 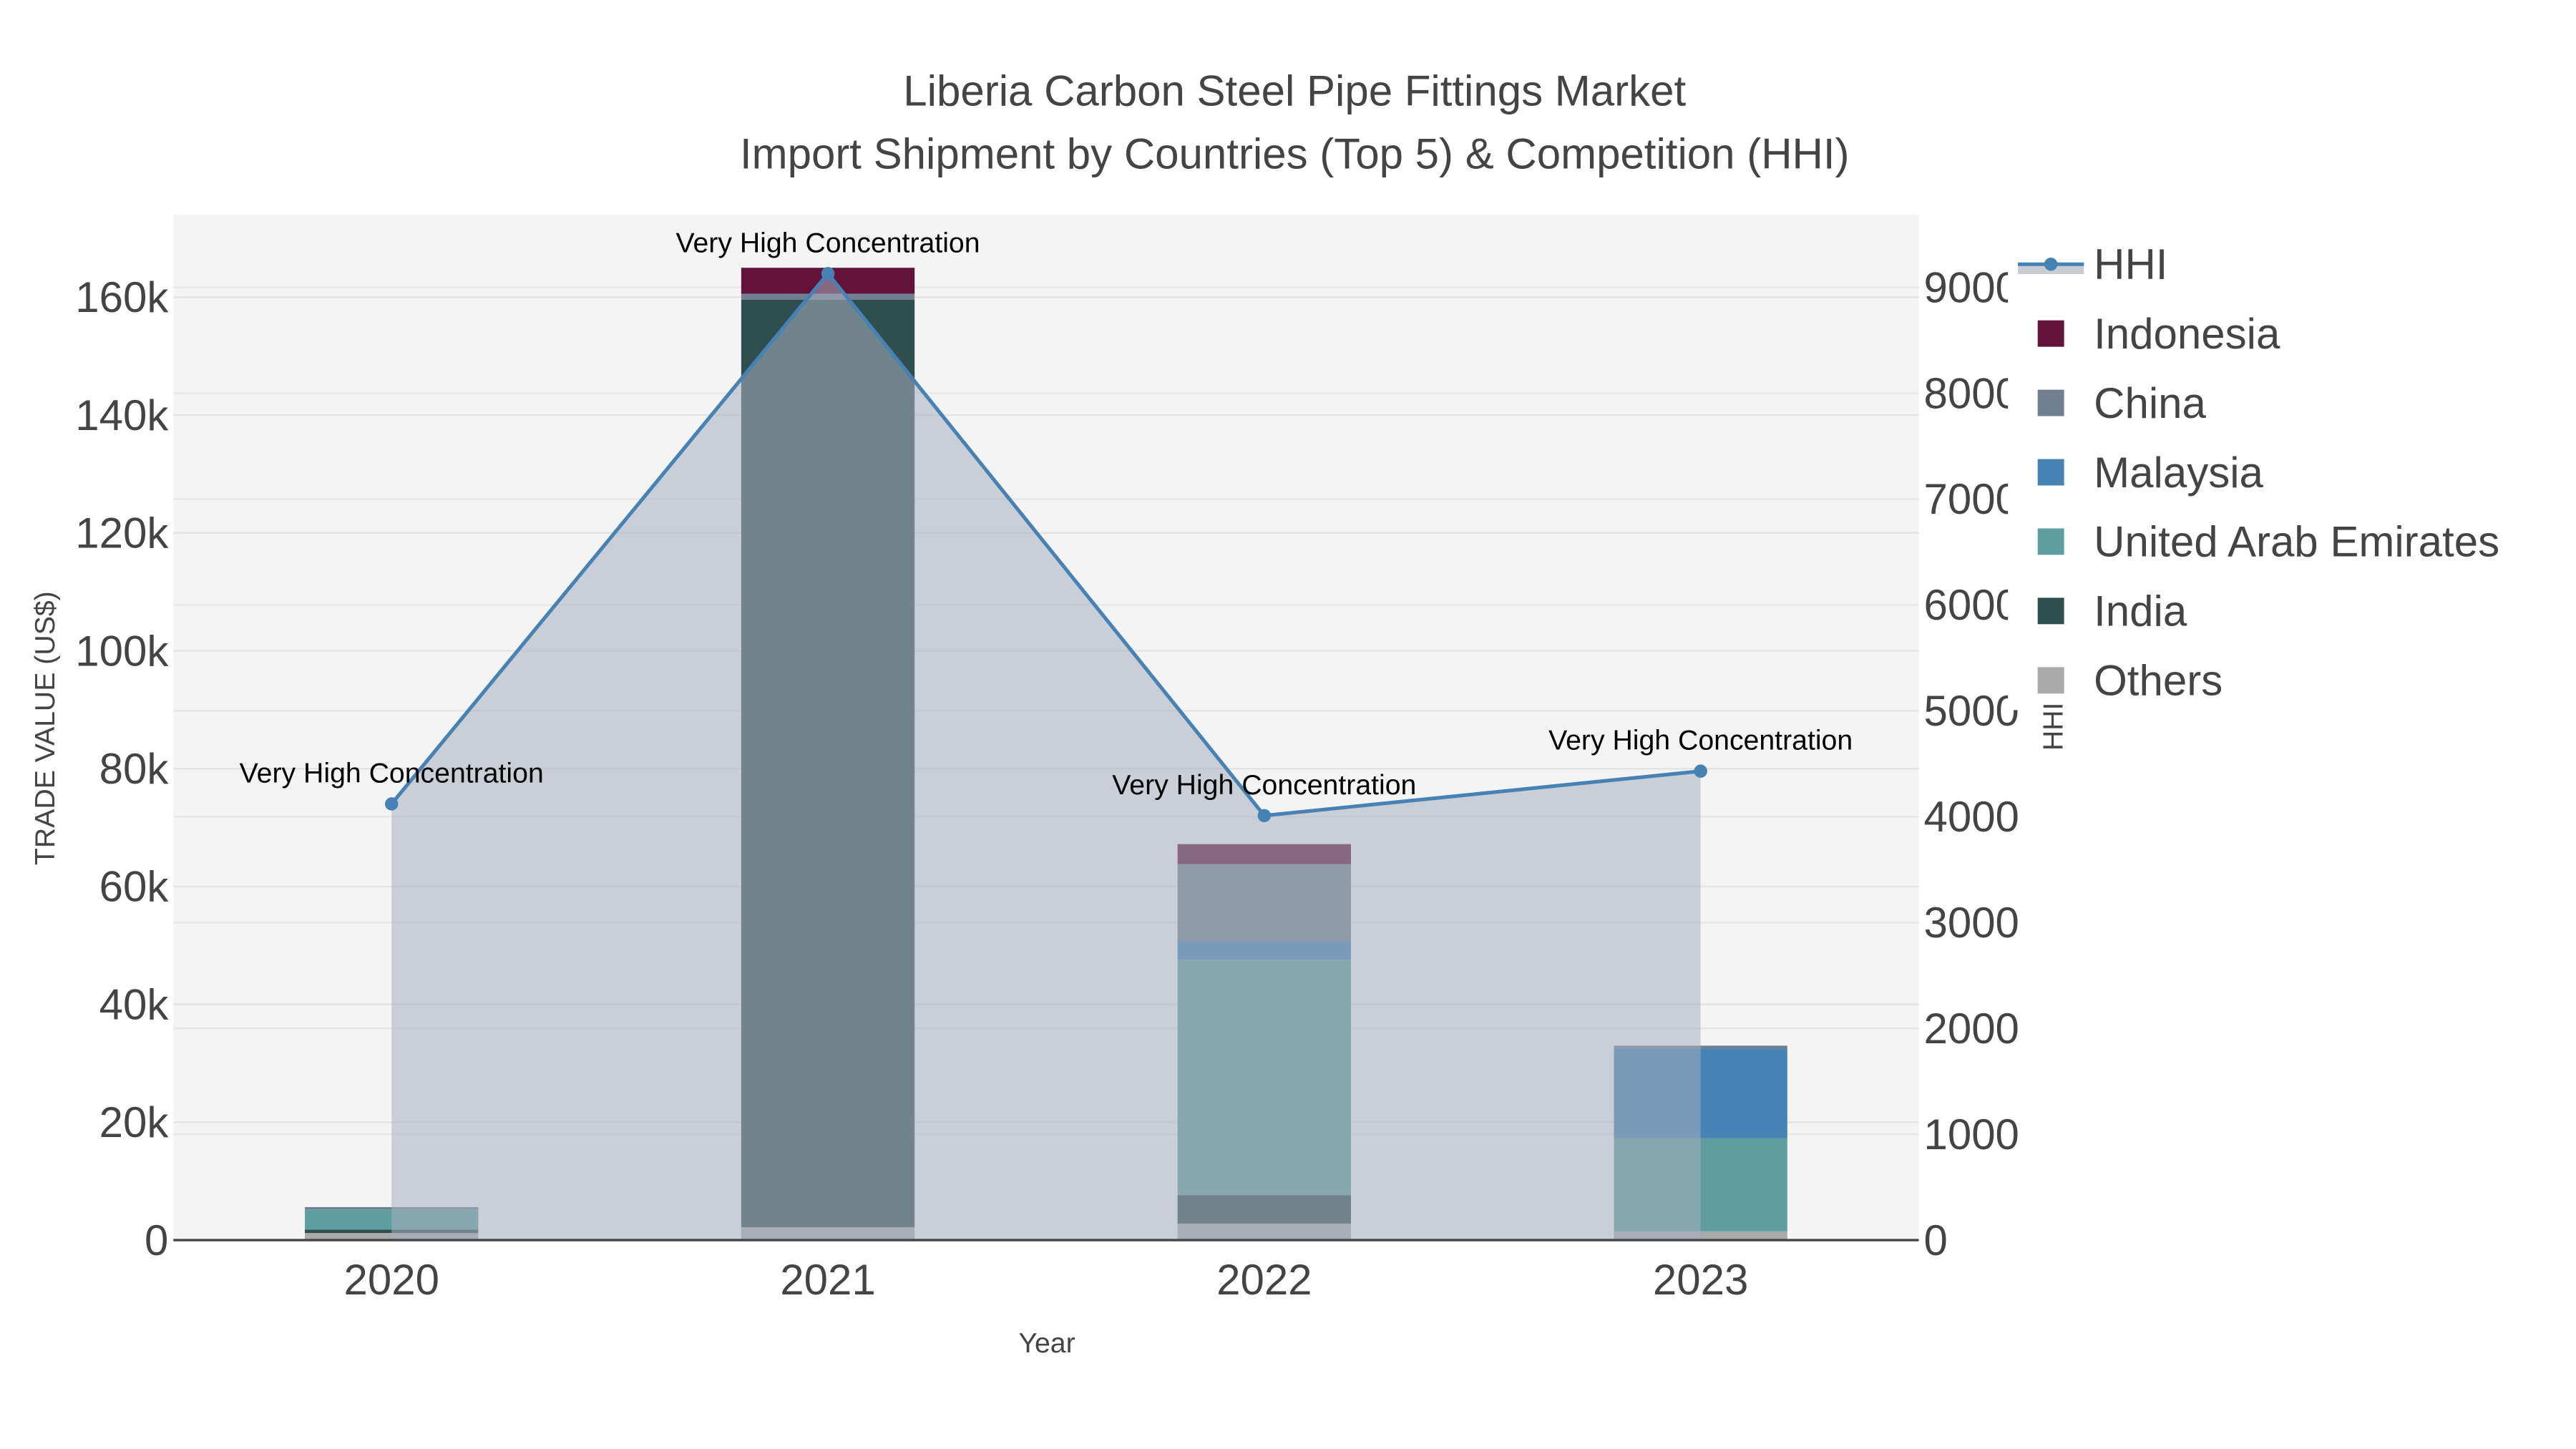 What do you see at coordinates (2053, 727) in the screenshot?
I see `y2-axis-title: HHI` at bounding box center [2053, 727].